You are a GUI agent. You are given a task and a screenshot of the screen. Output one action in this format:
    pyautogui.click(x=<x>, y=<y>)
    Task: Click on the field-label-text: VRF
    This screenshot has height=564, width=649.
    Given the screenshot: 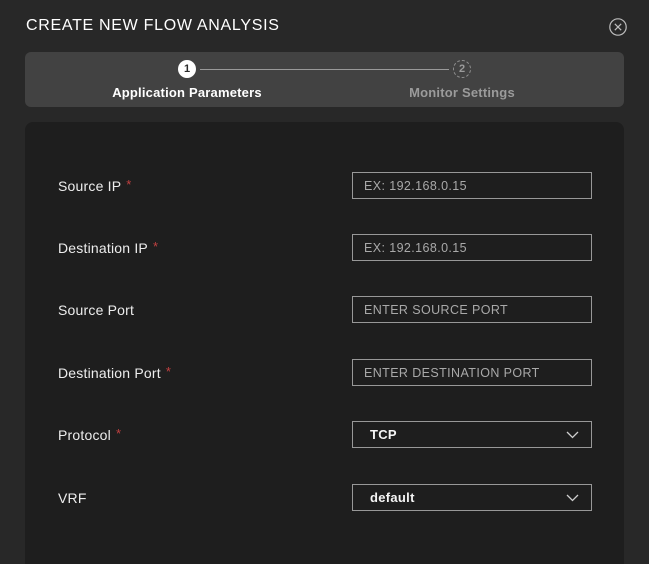 What is the action you would take?
    pyautogui.click(x=72, y=497)
    